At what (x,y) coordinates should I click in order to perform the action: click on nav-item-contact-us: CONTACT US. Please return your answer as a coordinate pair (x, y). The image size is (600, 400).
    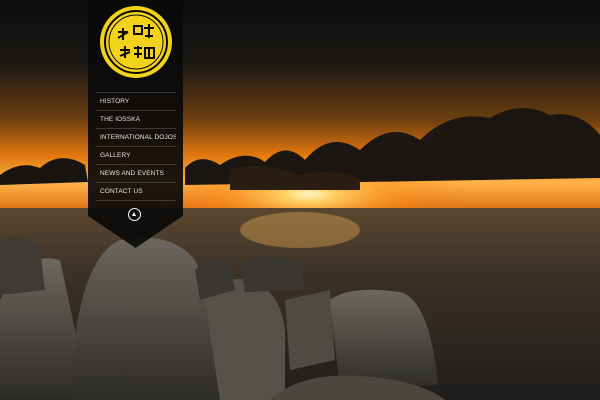
    Looking at the image, I should click on (136, 191).